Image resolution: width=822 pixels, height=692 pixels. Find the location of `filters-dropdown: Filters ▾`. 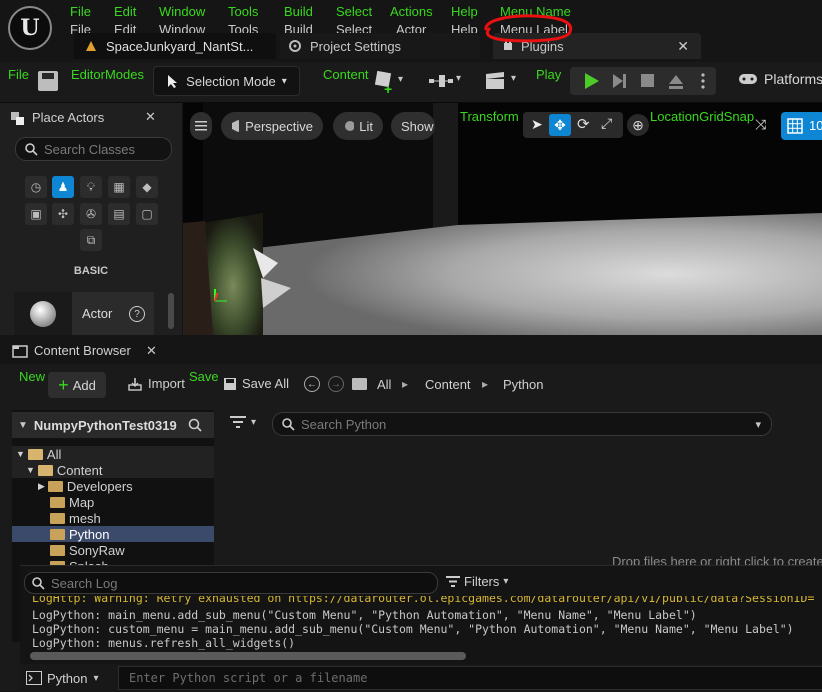

filters-dropdown: Filters ▾ is located at coordinates (477, 581).